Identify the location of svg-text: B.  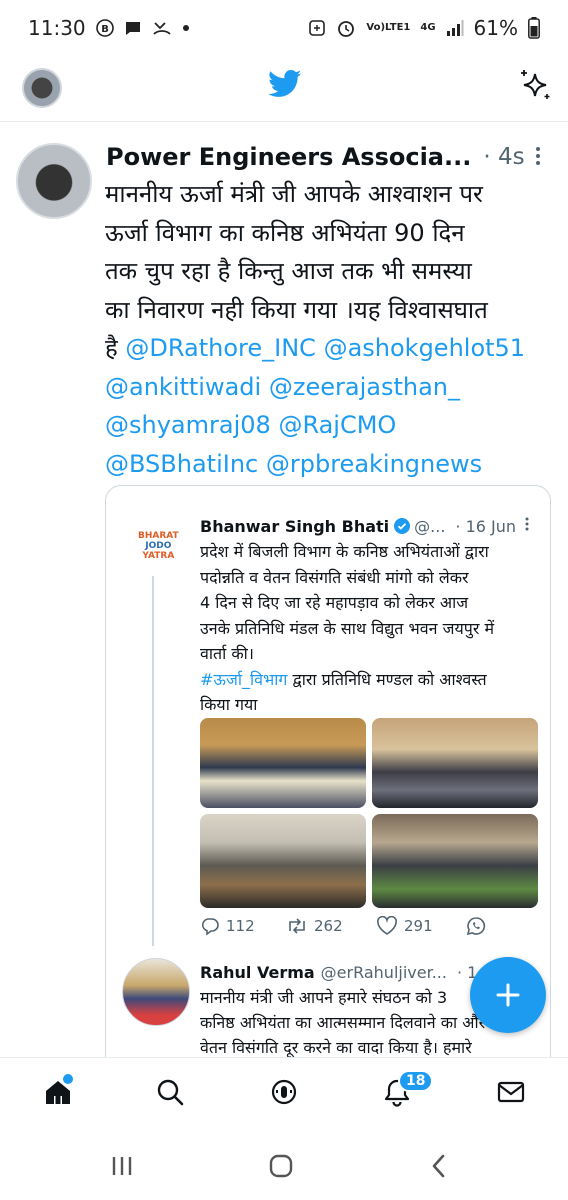
(105, 29).